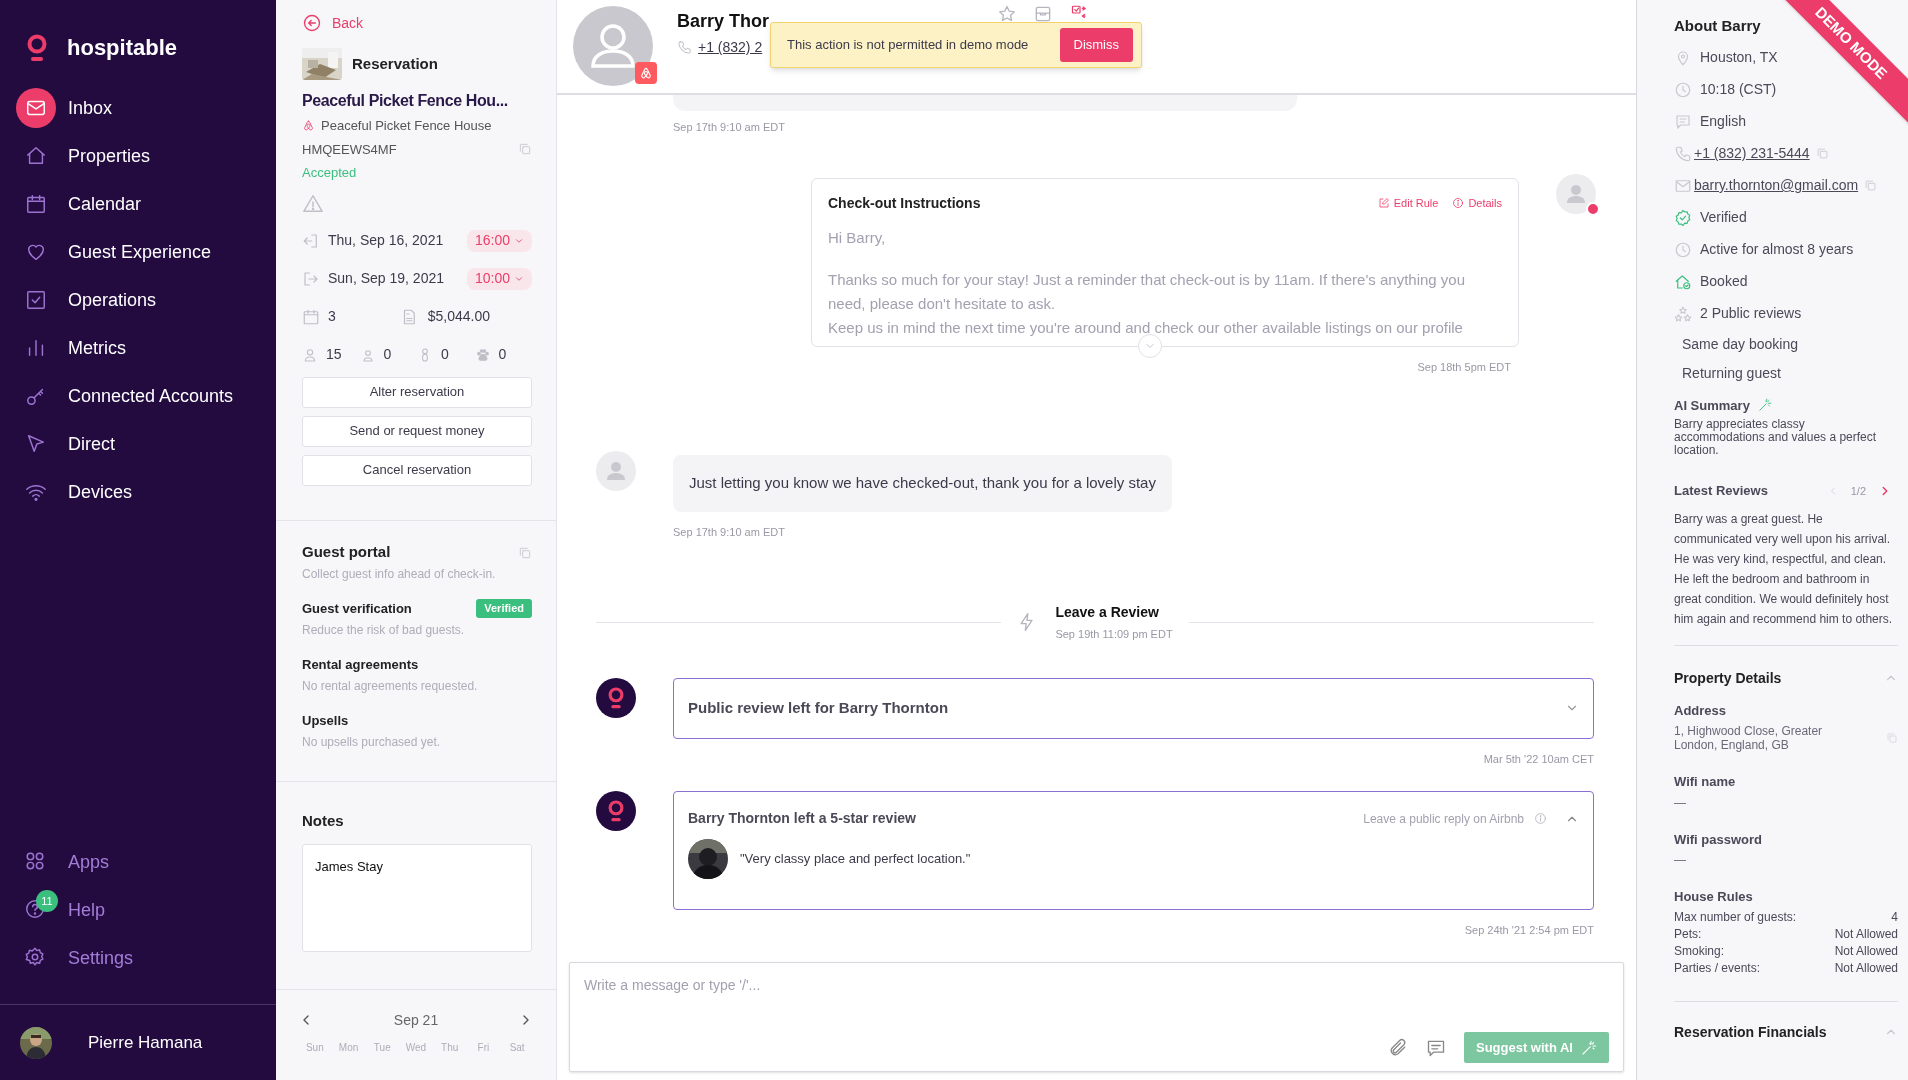 The height and width of the screenshot is (1080, 1908). What do you see at coordinates (684, 47) in the screenshot?
I see `phone-icon` at bounding box center [684, 47].